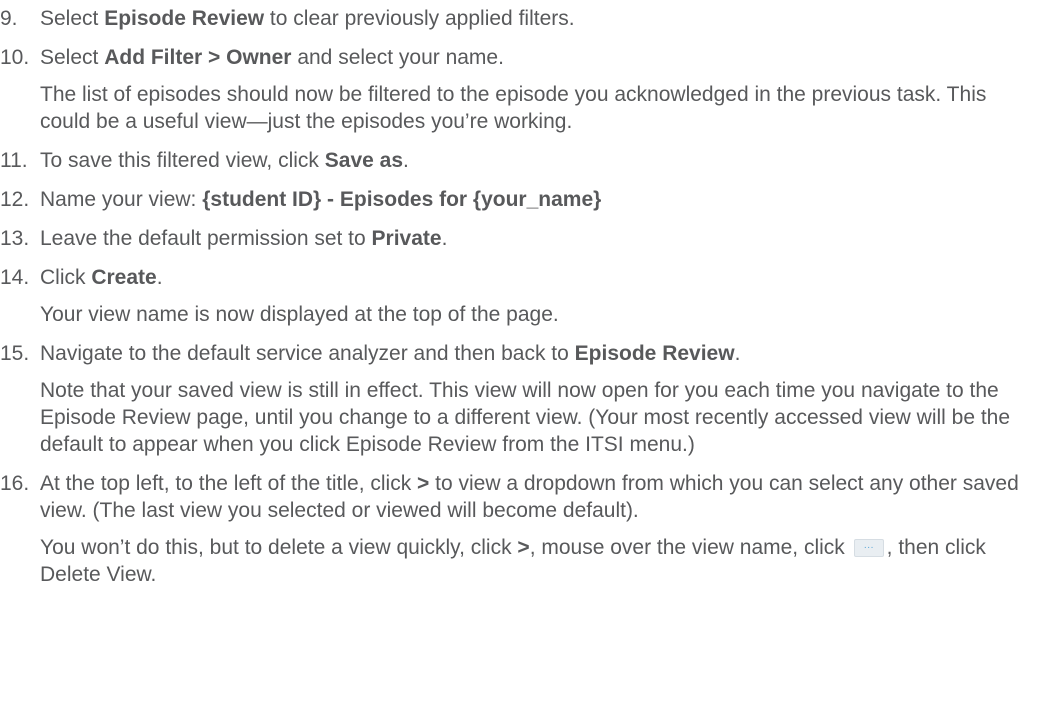  What do you see at coordinates (15, 57) in the screenshot?
I see `step-number: 10.` at bounding box center [15, 57].